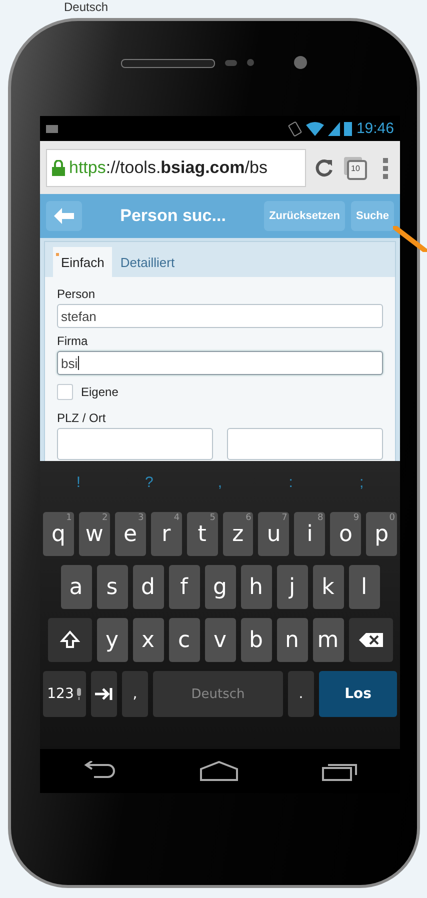 The width and height of the screenshot is (427, 898). I want to click on wifi-icon, so click(315, 129).